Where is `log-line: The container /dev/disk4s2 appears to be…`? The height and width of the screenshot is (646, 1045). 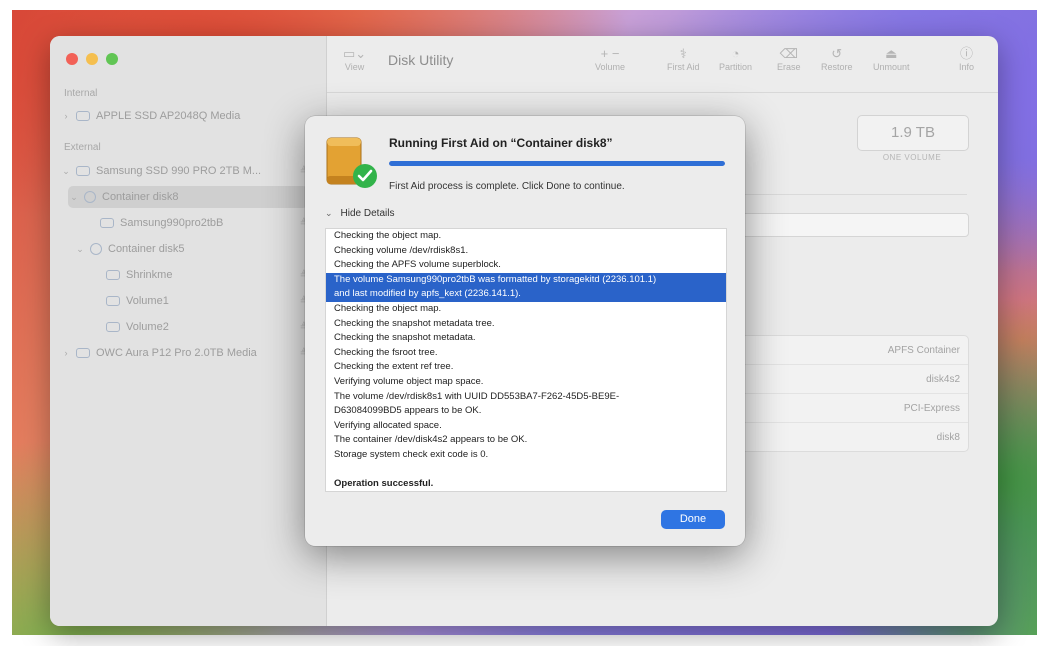
log-line: The container /dev/disk4s2 appears to be… is located at coordinates (431, 440).